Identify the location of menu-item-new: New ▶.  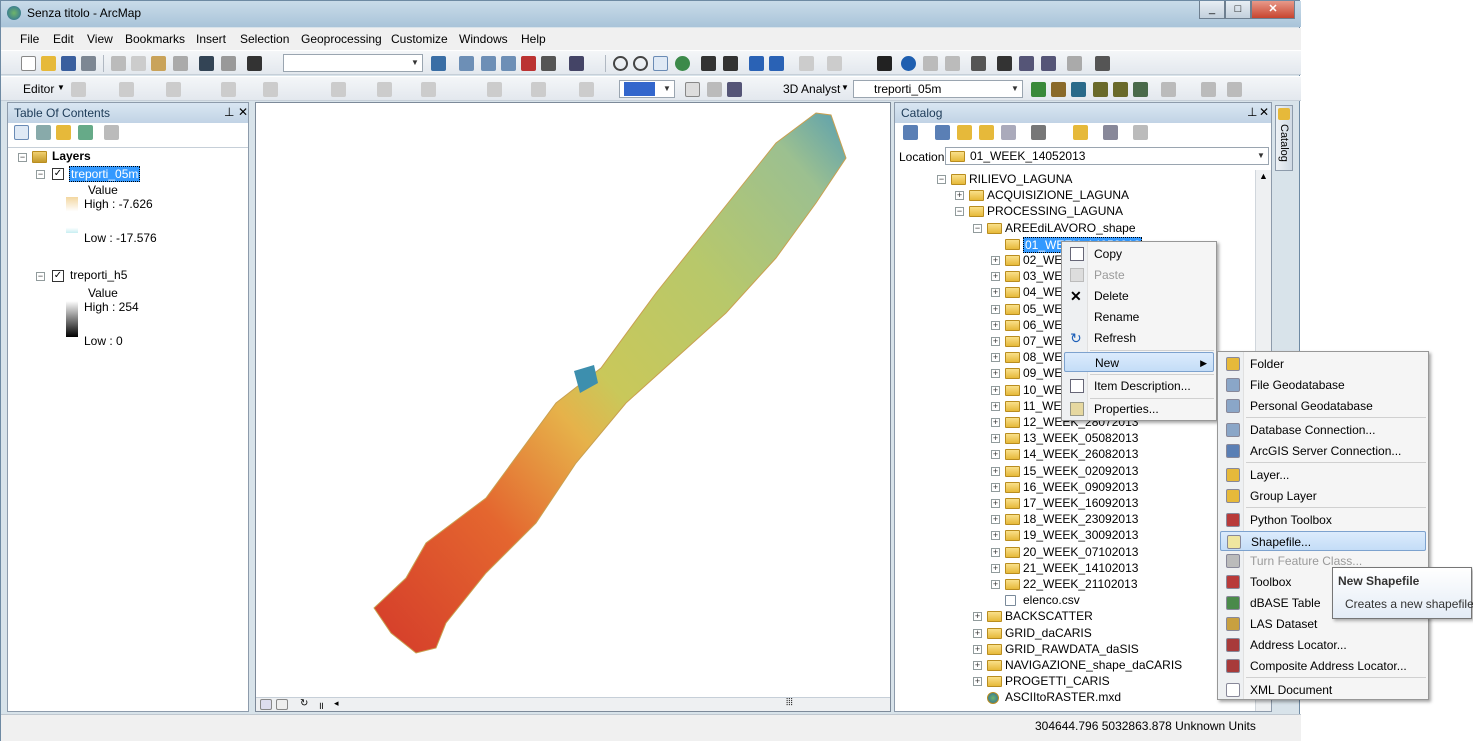
(1139, 362).